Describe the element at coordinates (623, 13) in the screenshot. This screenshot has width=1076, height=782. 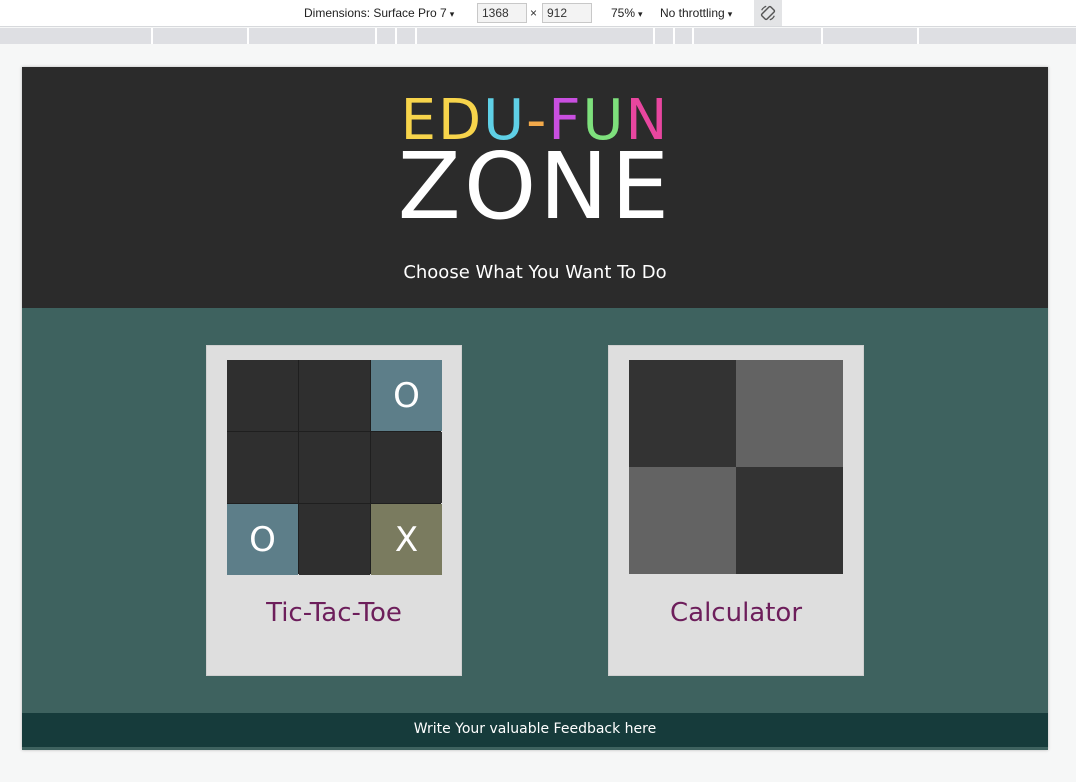
I see `zoom-label: 75%` at that location.